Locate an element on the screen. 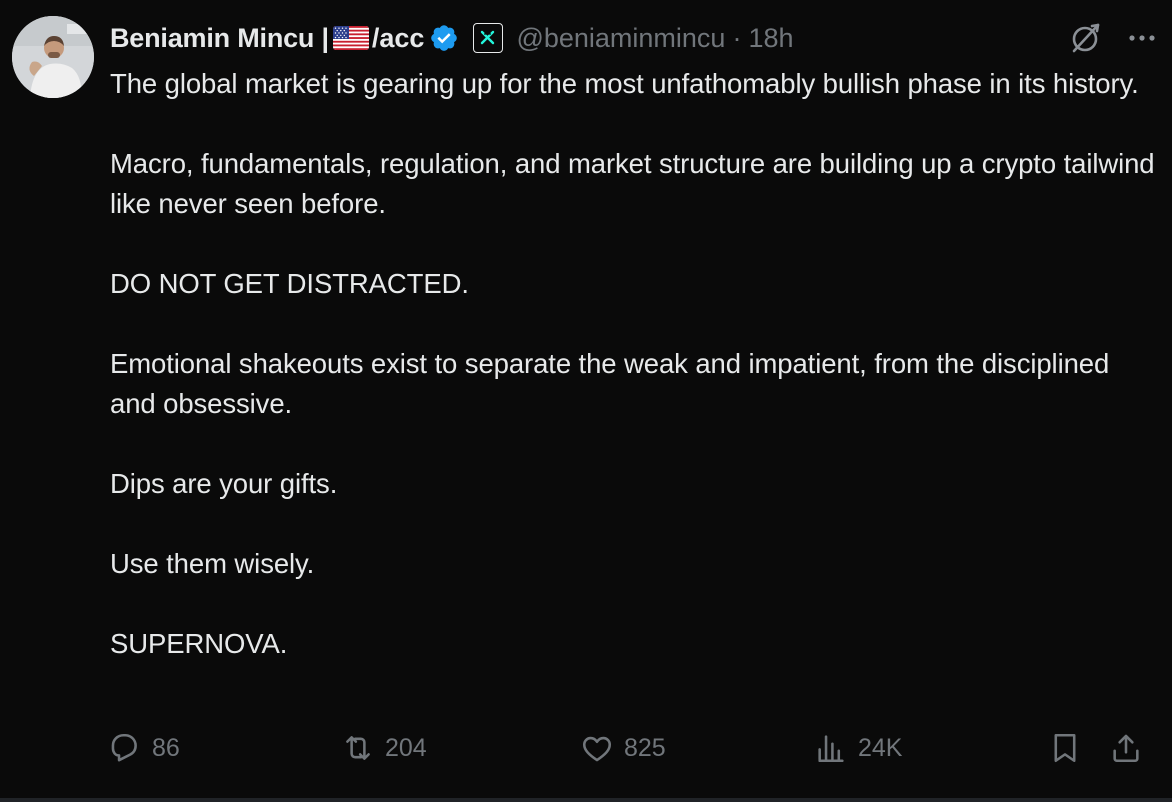 This screenshot has width=1172, height=802. more-options-icon is located at coordinates (1142, 38).